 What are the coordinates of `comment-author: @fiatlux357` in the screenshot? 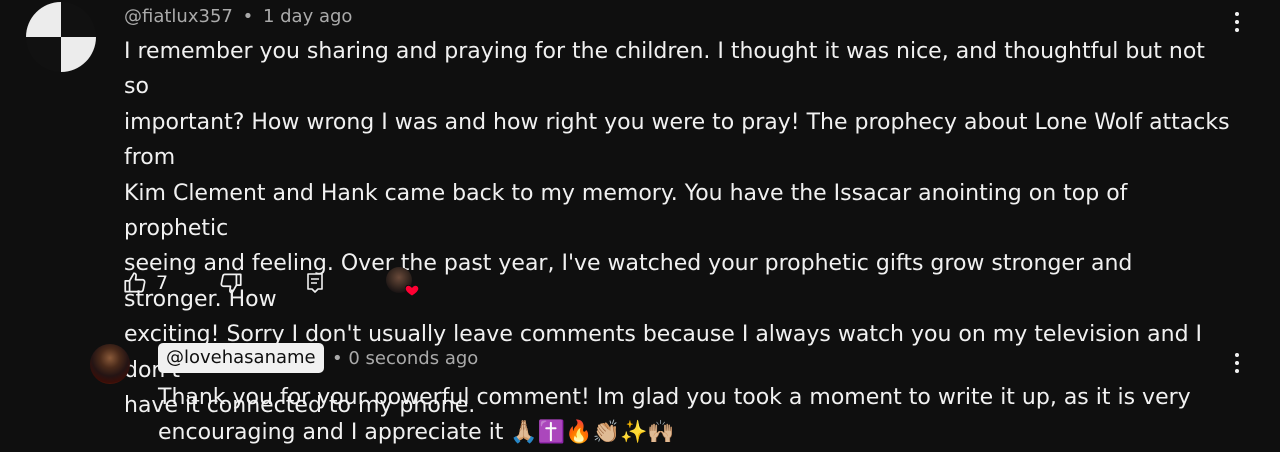 It's located at (178, 16).